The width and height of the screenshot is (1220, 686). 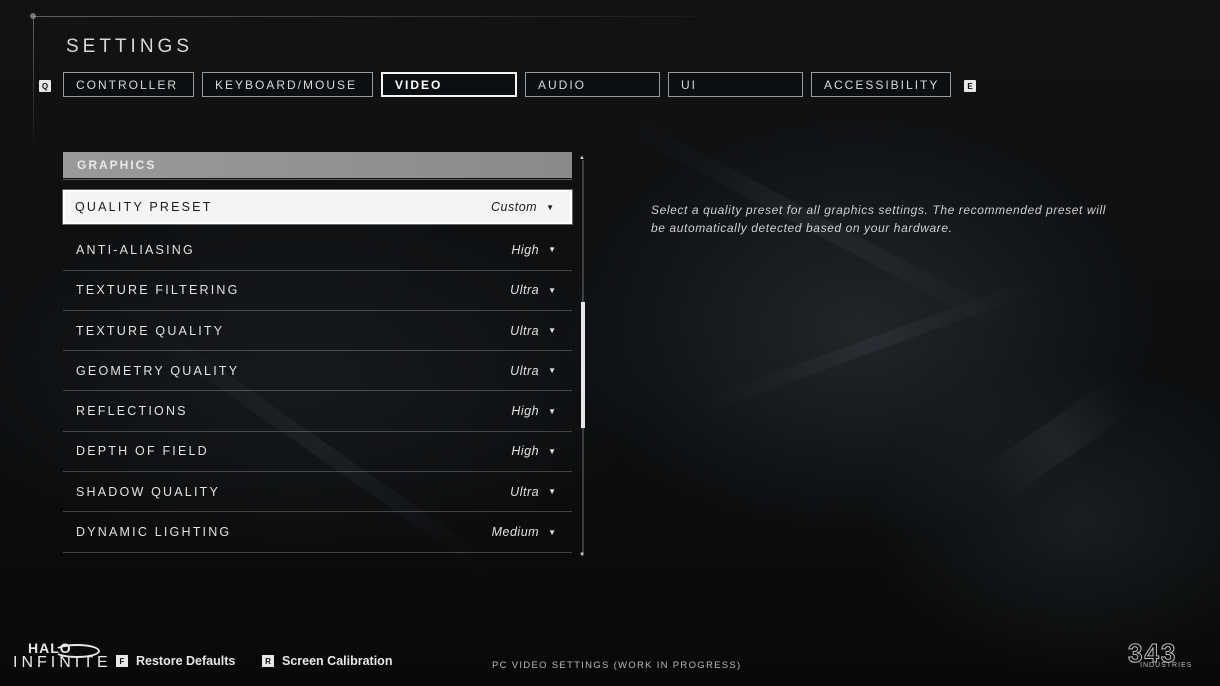 What do you see at coordinates (1166, 665) in the screenshot?
I see `studio-logo-subtext: INDUSTRIES` at bounding box center [1166, 665].